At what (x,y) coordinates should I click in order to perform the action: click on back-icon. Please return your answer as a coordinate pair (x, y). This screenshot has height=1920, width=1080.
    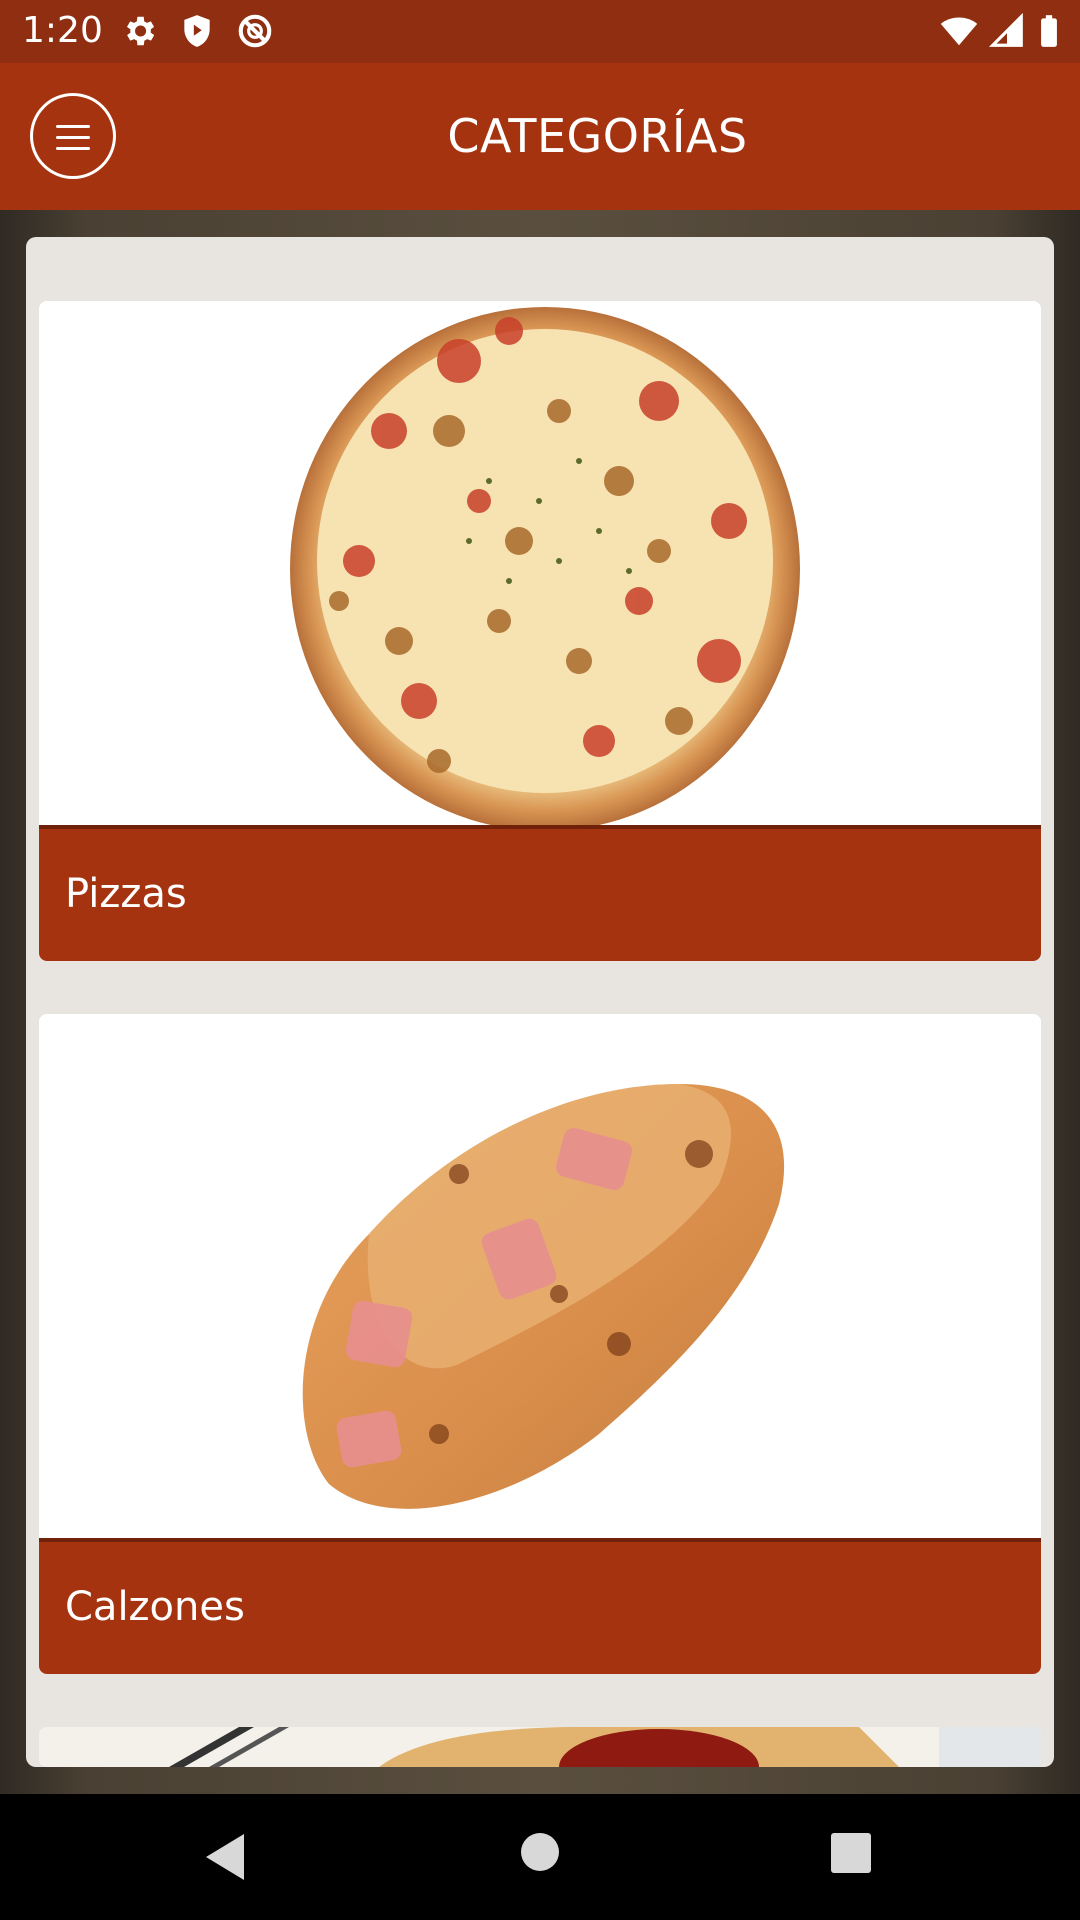
    Looking at the image, I should click on (225, 1857).